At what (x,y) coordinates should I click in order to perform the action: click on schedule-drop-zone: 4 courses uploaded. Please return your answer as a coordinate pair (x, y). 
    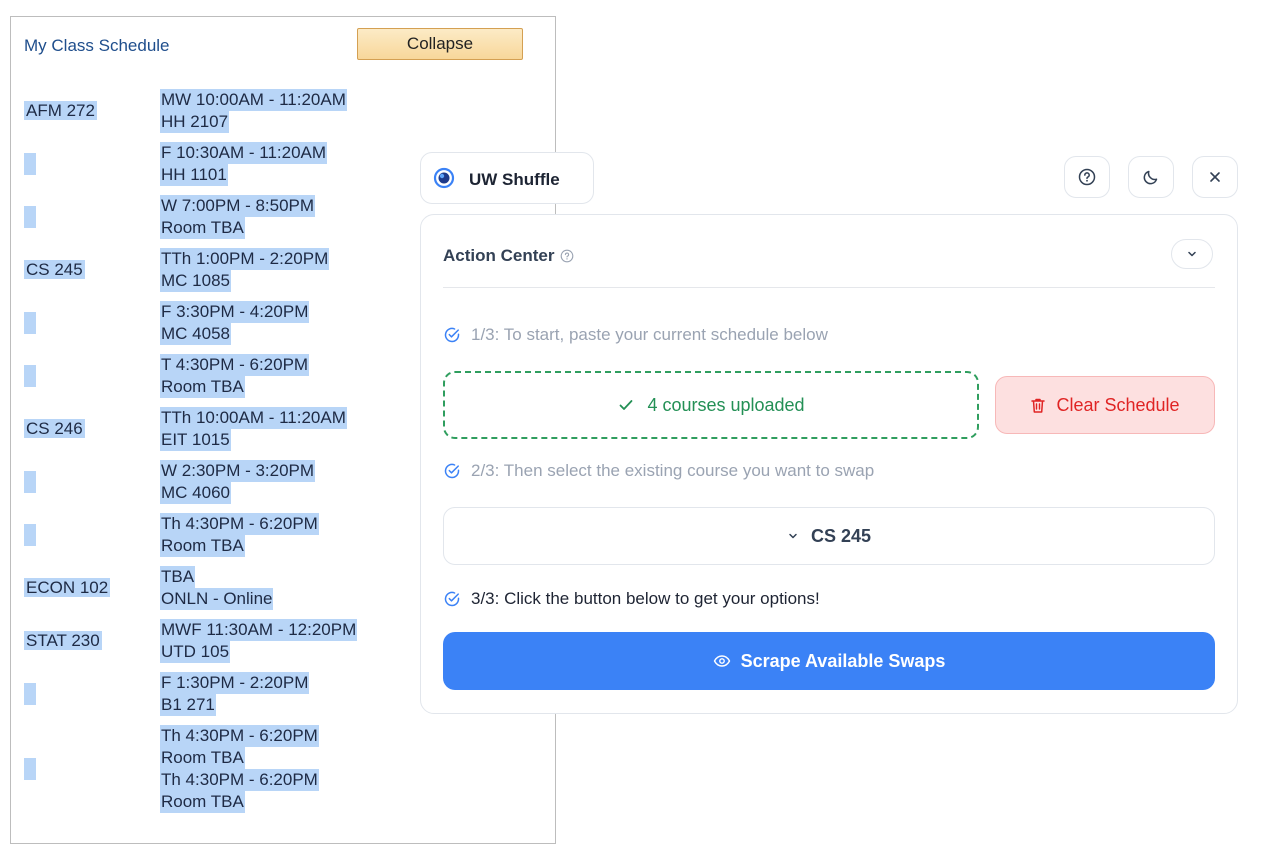
    Looking at the image, I should click on (711, 405).